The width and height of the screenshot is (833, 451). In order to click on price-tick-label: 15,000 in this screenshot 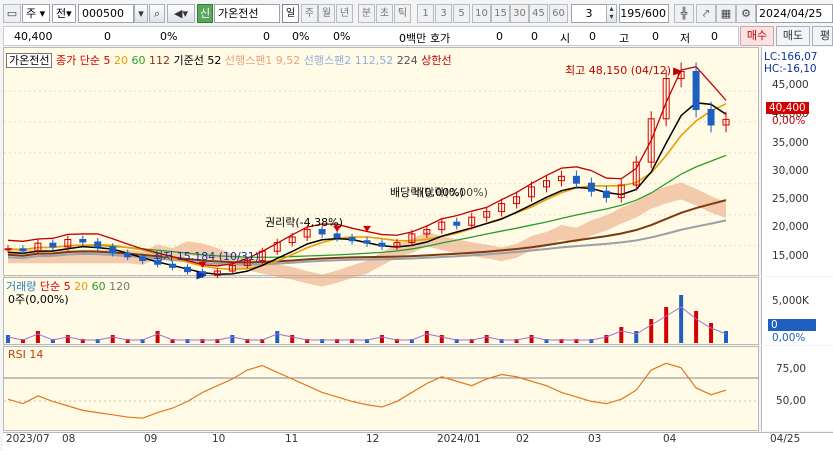, I will do `click(790, 256)`.